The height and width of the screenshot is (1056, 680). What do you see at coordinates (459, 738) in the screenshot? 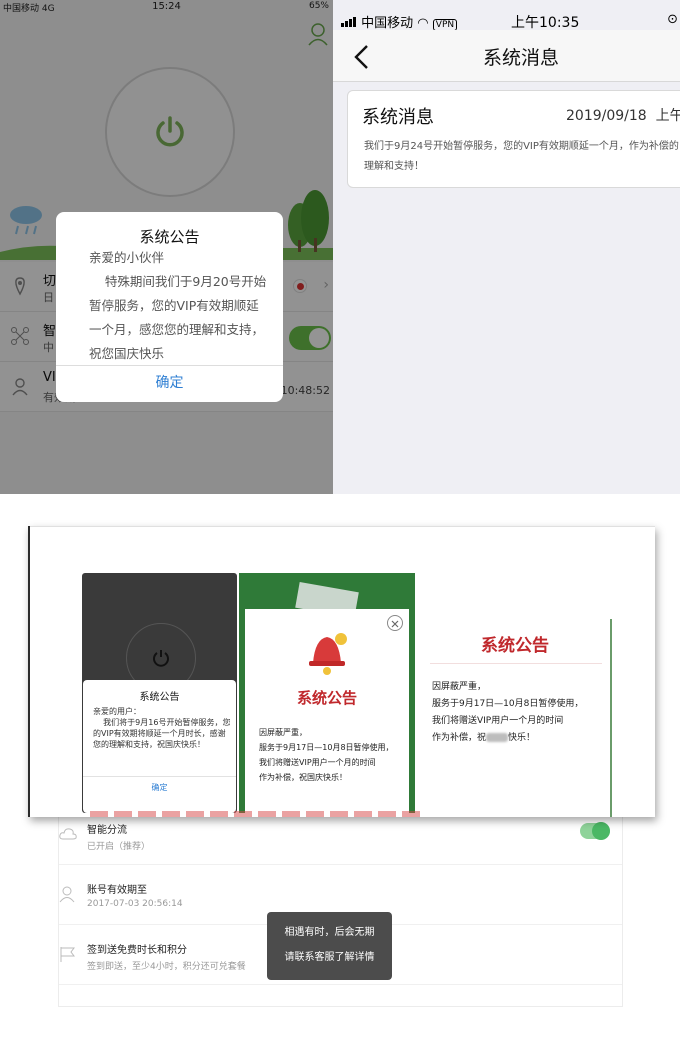
I see `notice-text: 作为补偿，祝` at bounding box center [459, 738].